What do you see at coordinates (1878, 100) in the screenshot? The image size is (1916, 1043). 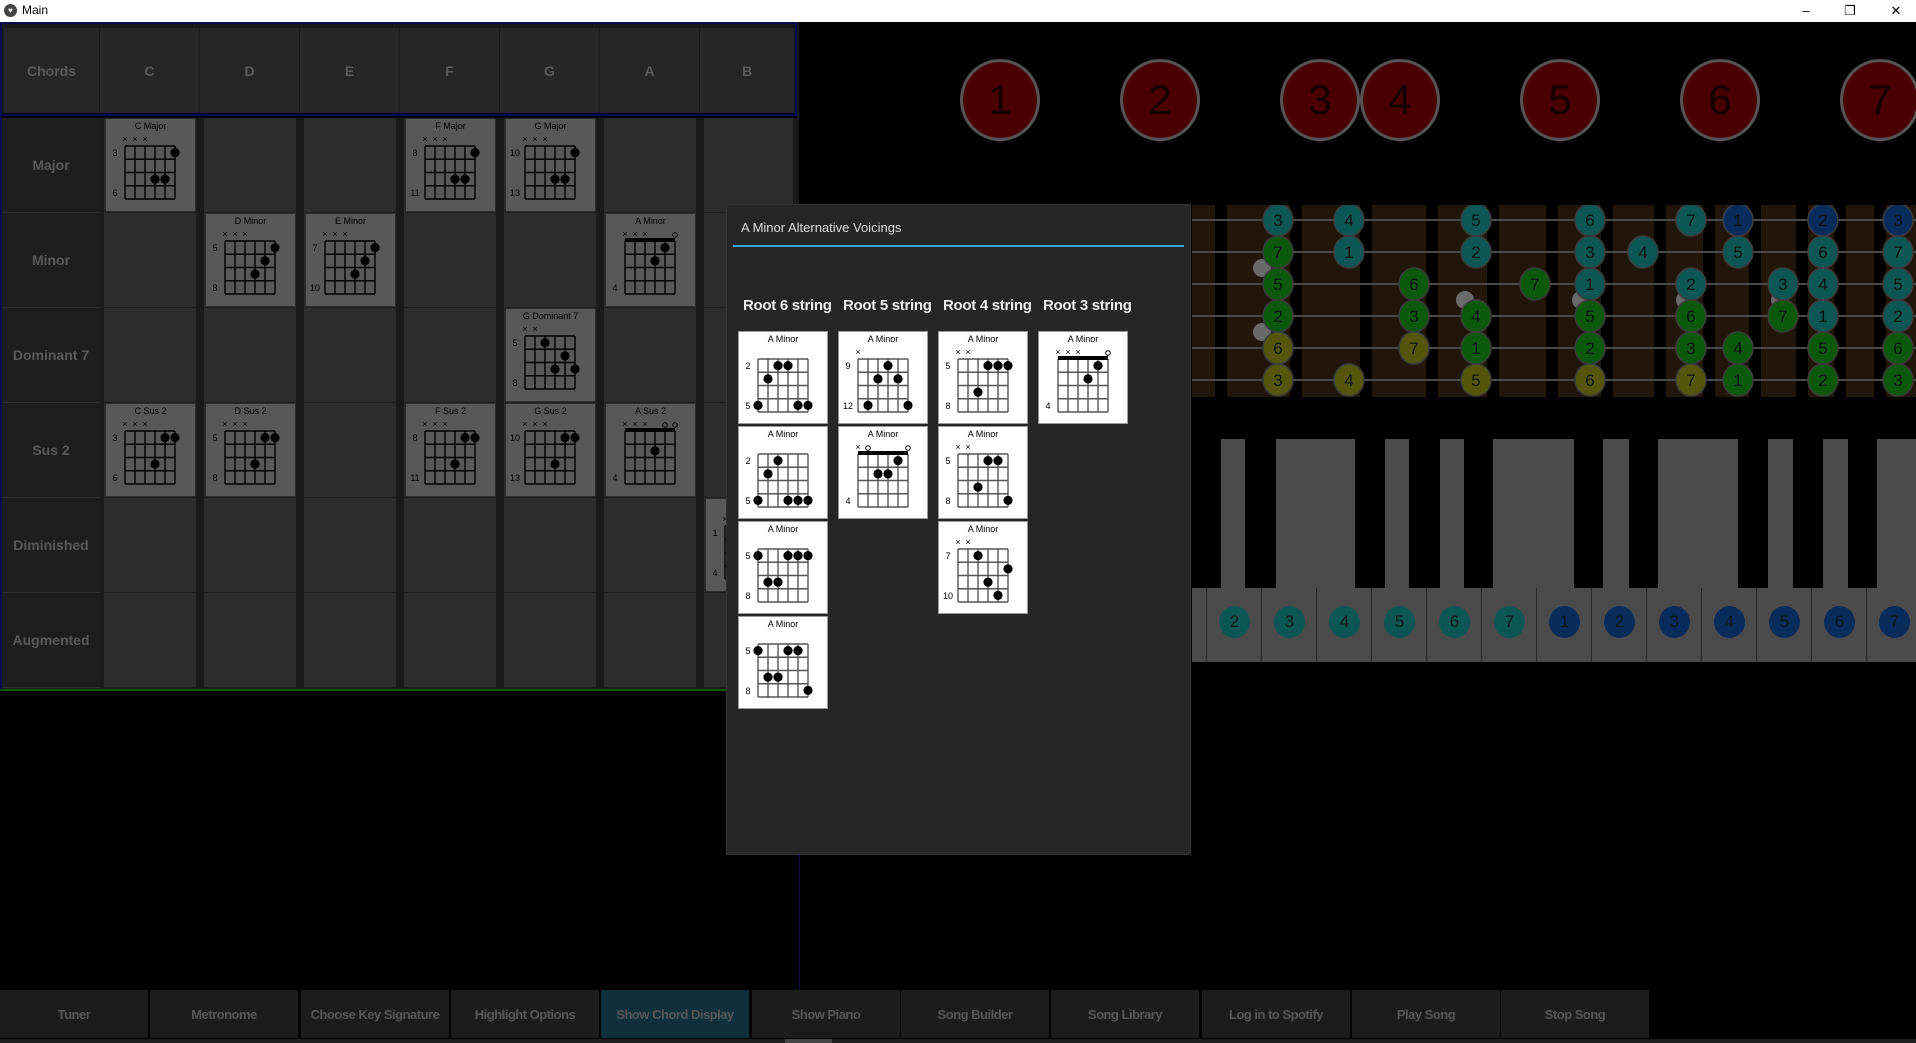 I see `scale-degree-7: 7` at bounding box center [1878, 100].